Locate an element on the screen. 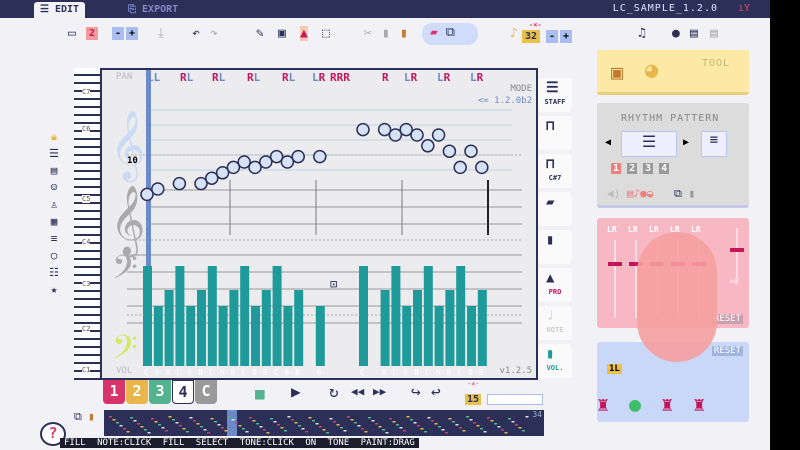 The width and height of the screenshot is (800, 450). paste-page-icon: ▮ is located at coordinates (91, 416).